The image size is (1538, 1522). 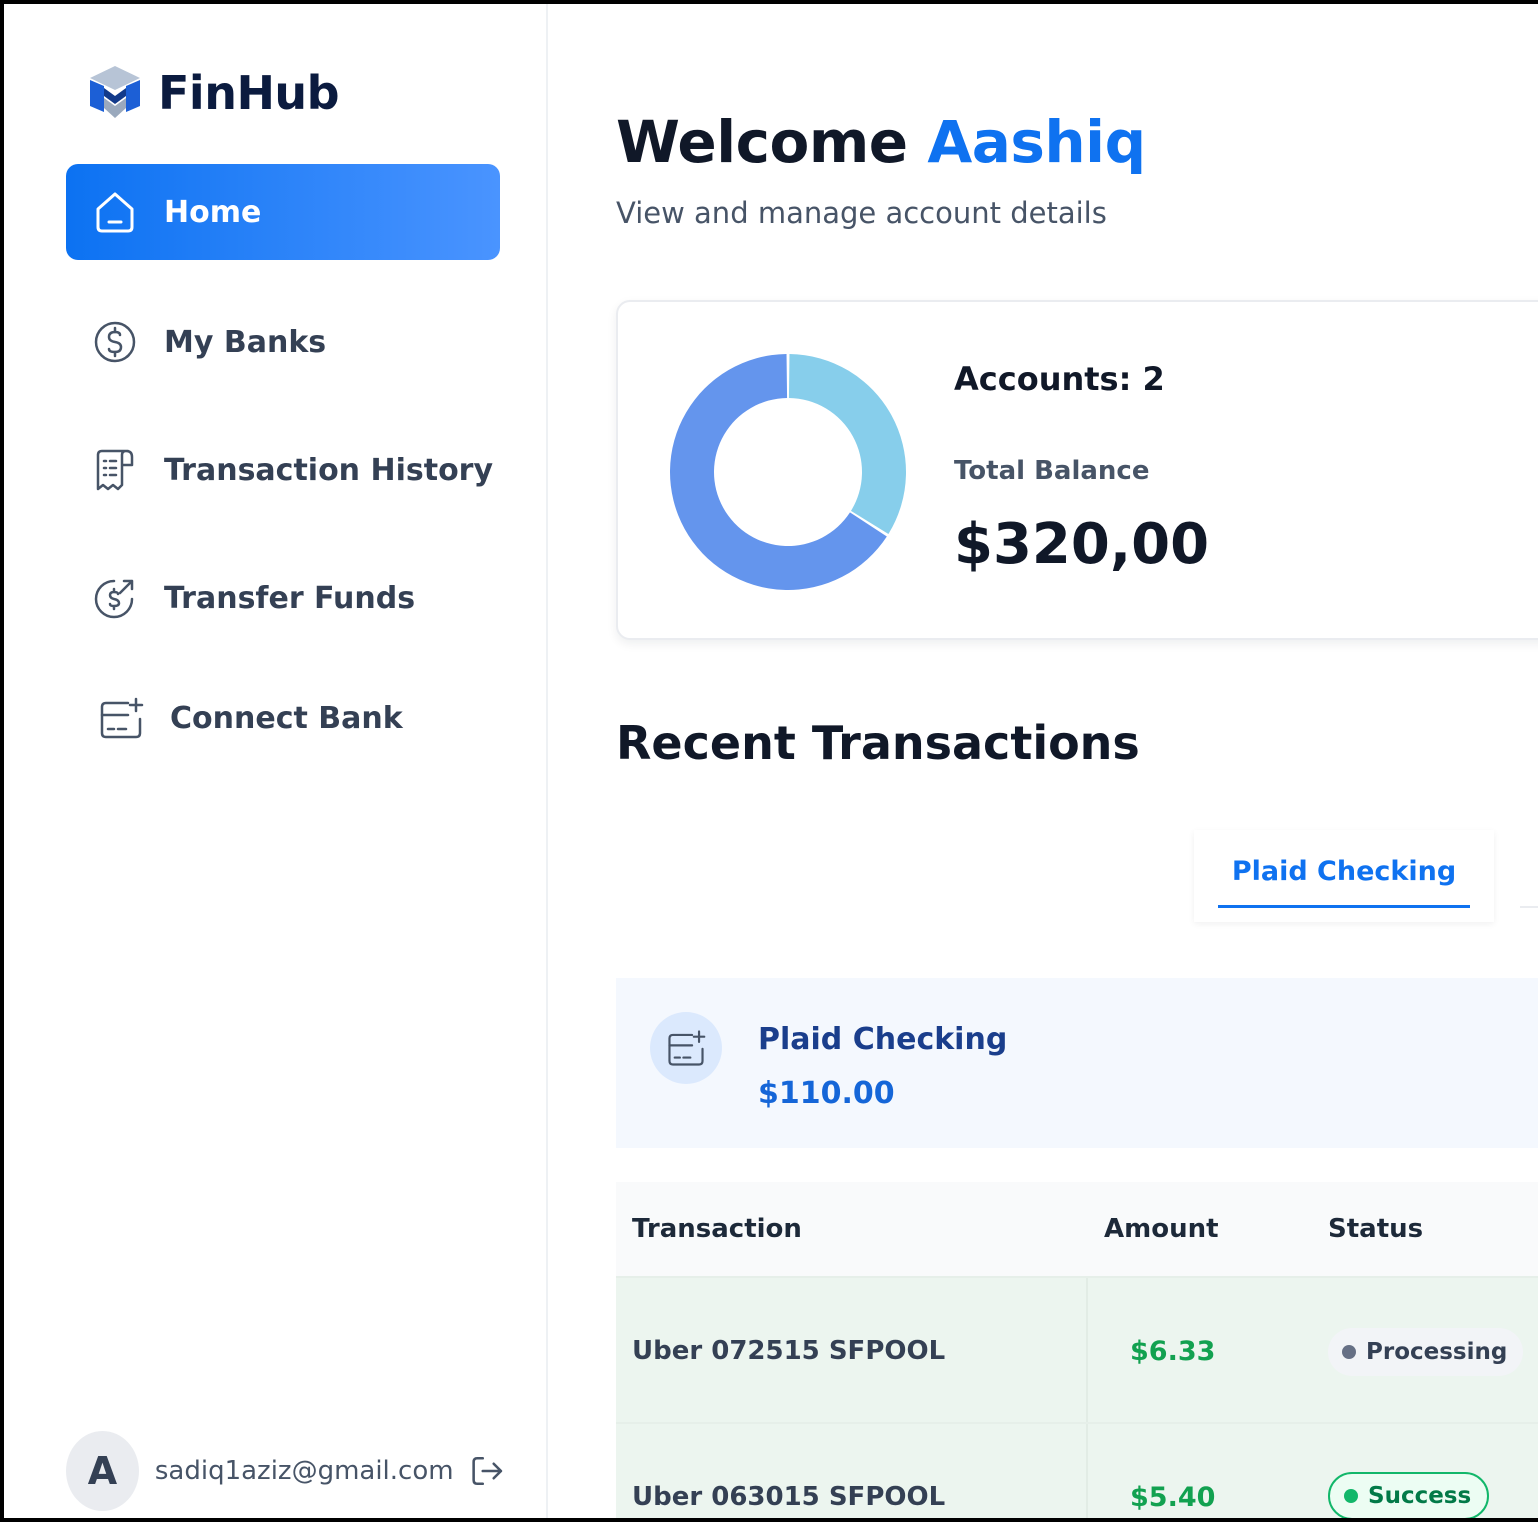 I want to click on page-subtitle: View and manage account details, so click(x=861, y=213).